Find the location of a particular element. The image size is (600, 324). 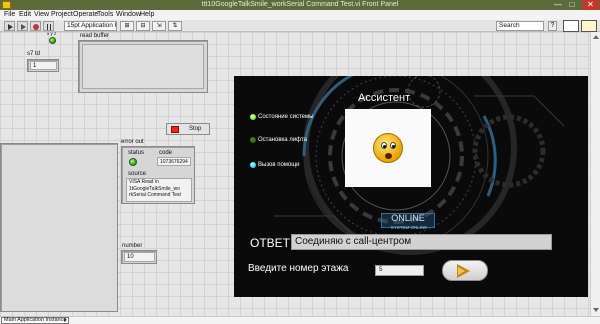

application-instance: Main Application Instance is located at coordinates (35, 320).